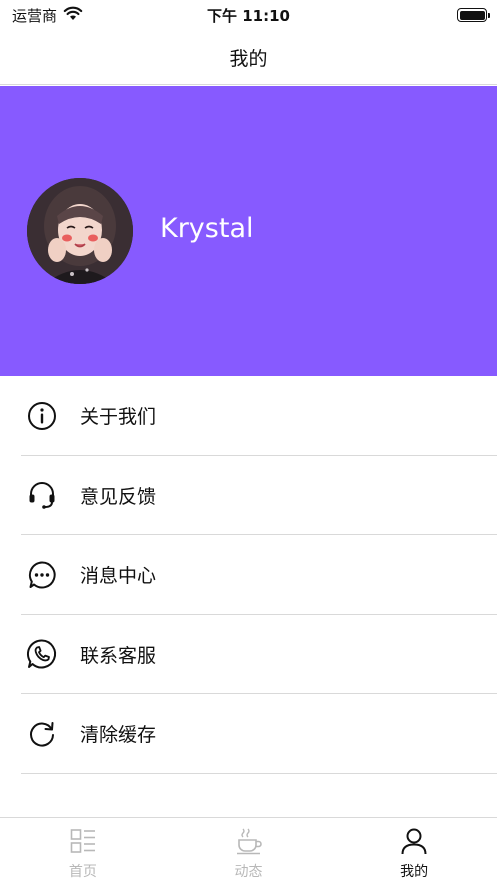  Describe the element at coordinates (207, 228) in the screenshot. I see `username: Krystal` at that location.